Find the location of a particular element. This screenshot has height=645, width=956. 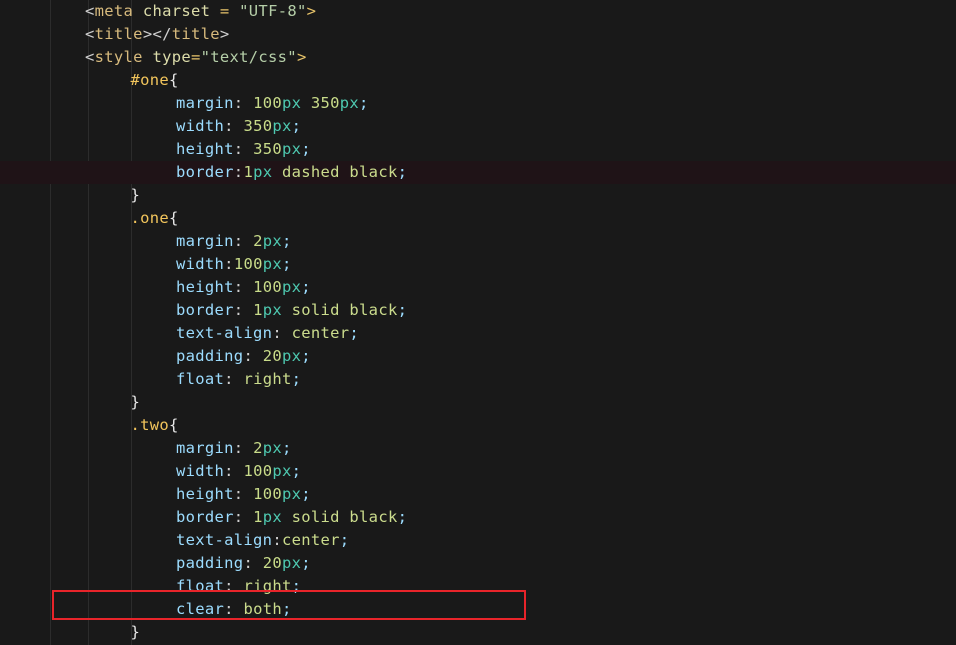

code-token: 100 is located at coordinates (248, 264).